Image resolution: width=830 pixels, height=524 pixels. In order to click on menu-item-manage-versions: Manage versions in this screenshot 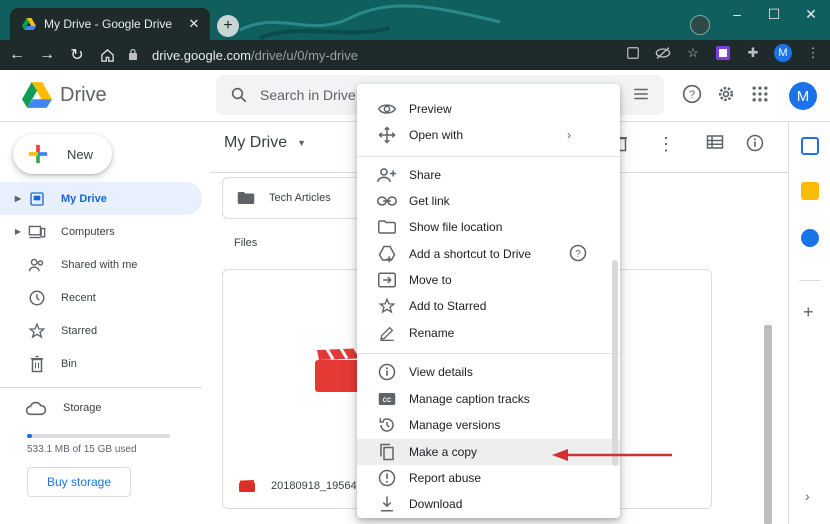, I will do `click(488, 425)`.